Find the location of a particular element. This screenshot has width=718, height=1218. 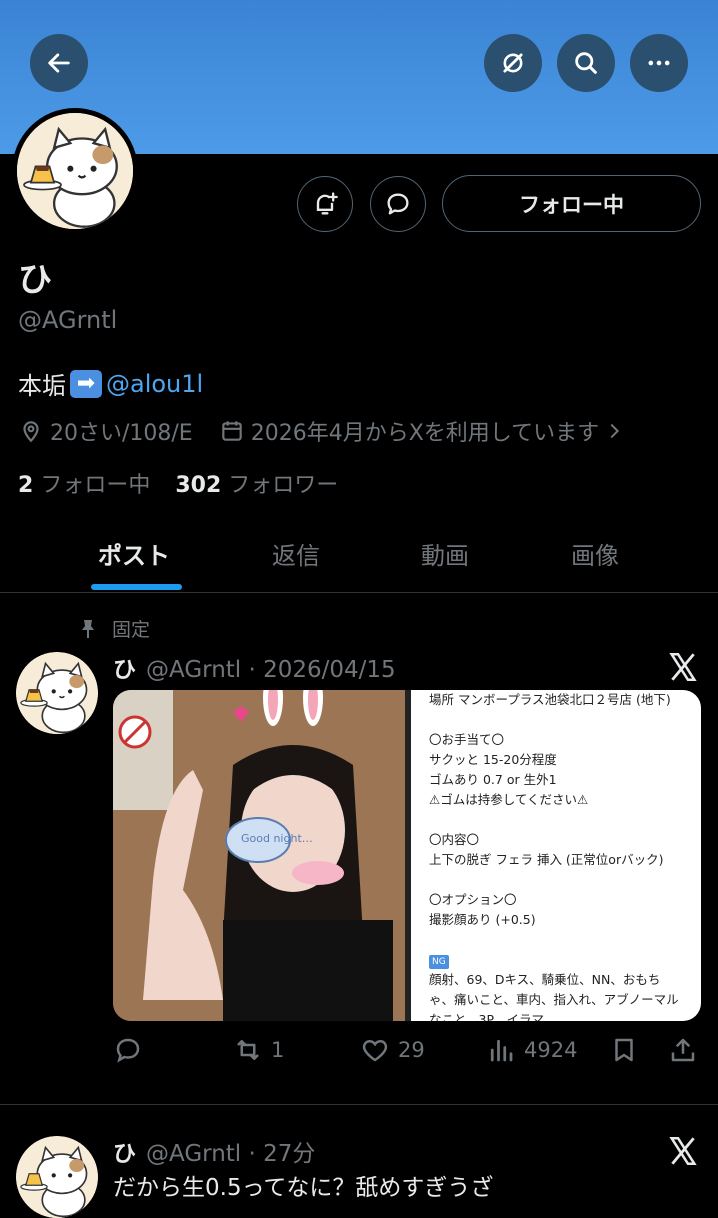

location-pin-icon is located at coordinates (31, 432).